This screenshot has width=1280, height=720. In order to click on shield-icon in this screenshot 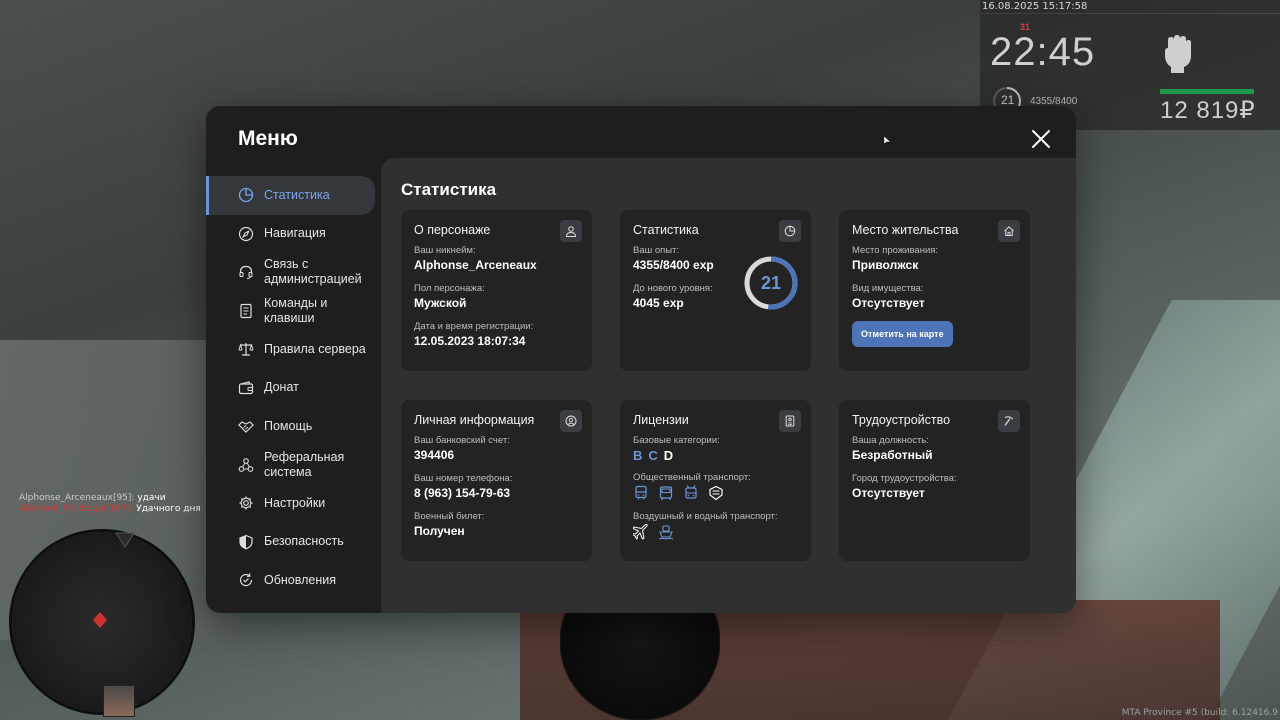, I will do `click(246, 542)`.